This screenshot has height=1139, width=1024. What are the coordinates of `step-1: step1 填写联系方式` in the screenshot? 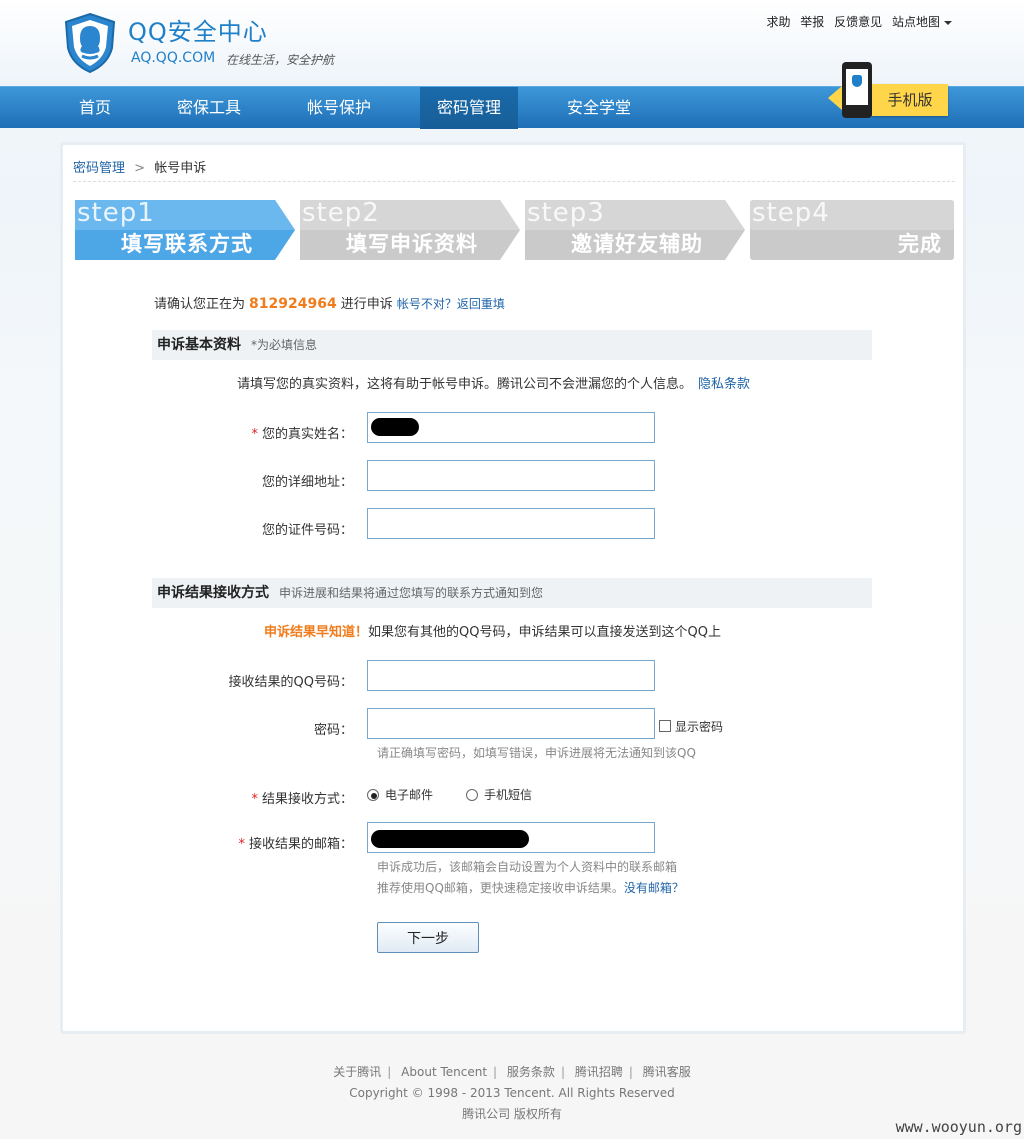 It's located at (186, 229).